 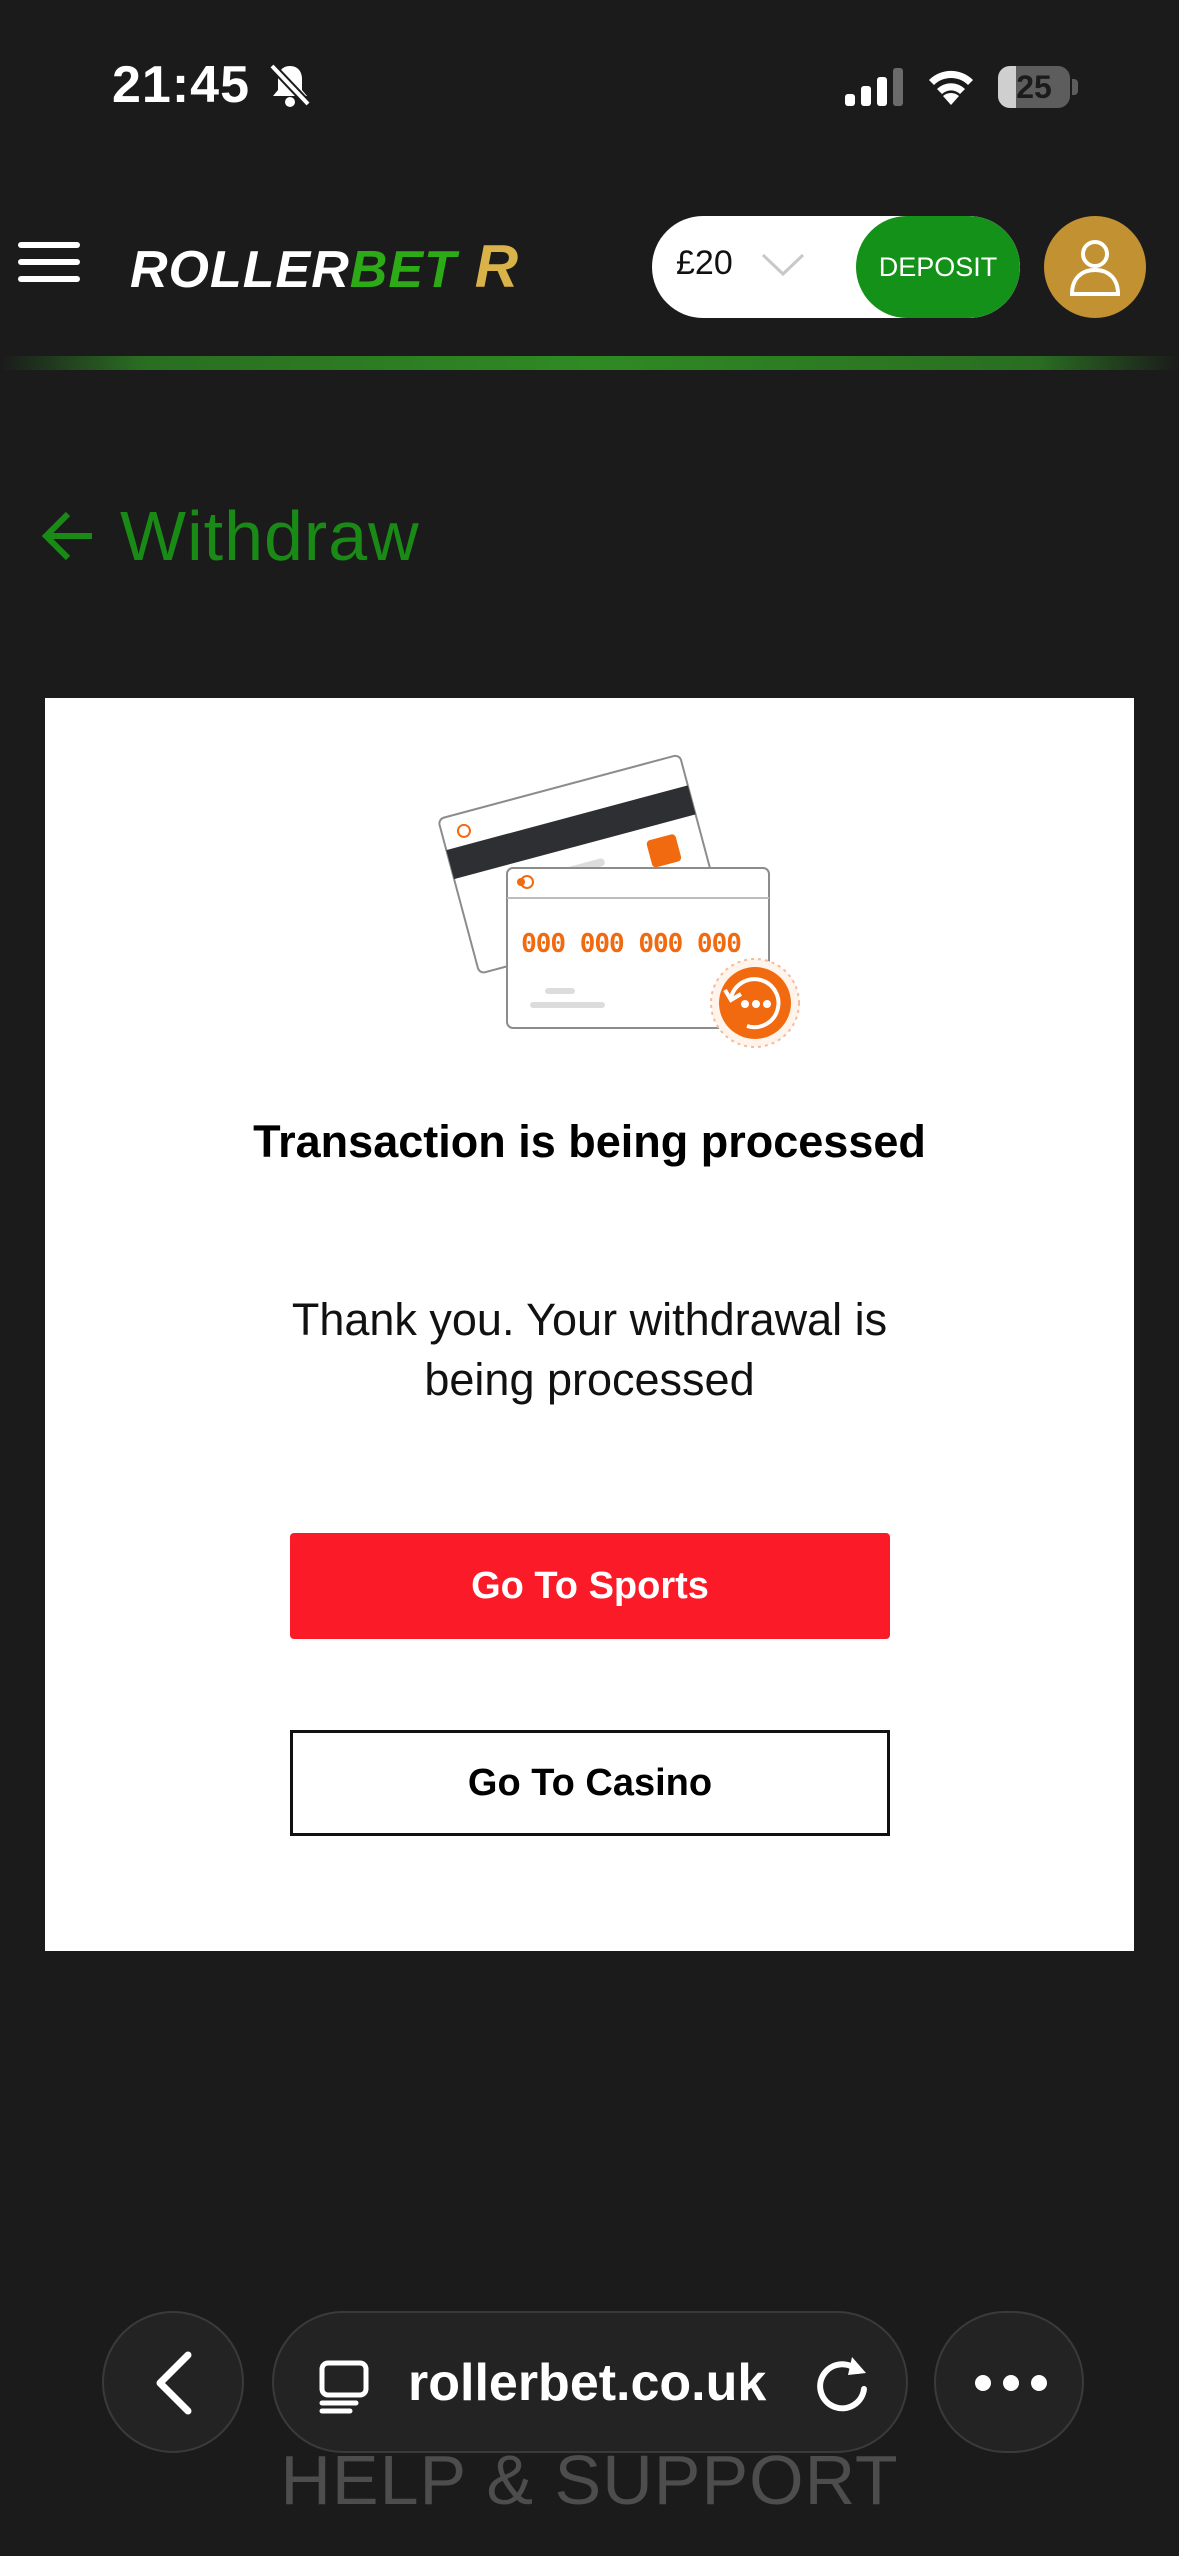 What do you see at coordinates (590, 1783) in the screenshot?
I see `go-to-casino-button: Go To Casino` at bounding box center [590, 1783].